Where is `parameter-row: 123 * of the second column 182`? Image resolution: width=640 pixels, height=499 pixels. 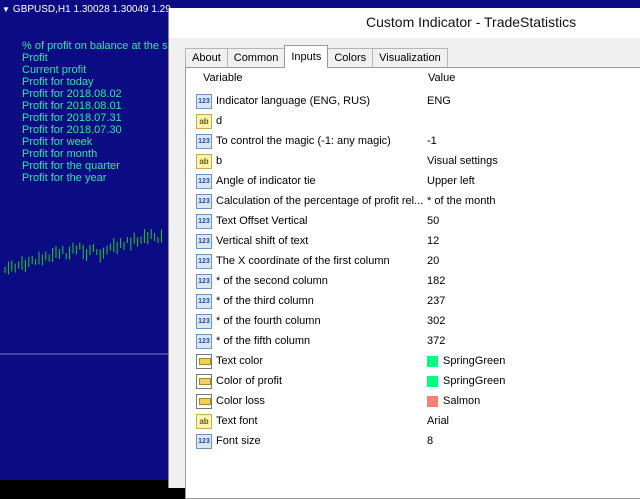
parameter-row: 123 * of the second column 182 is located at coordinates (418, 282).